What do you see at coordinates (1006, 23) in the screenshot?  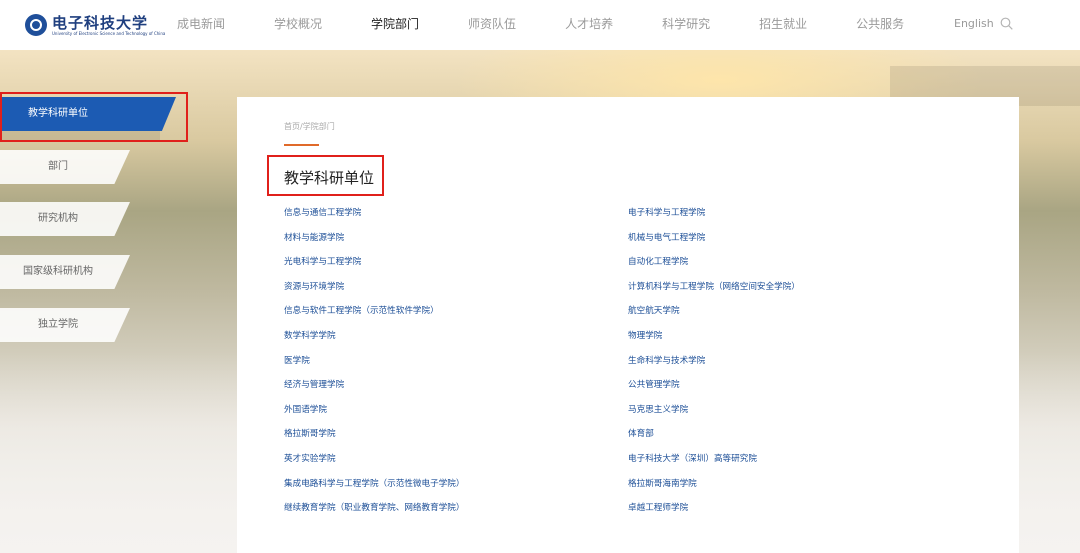 I see `search-icon` at bounding box center [1006, 23].